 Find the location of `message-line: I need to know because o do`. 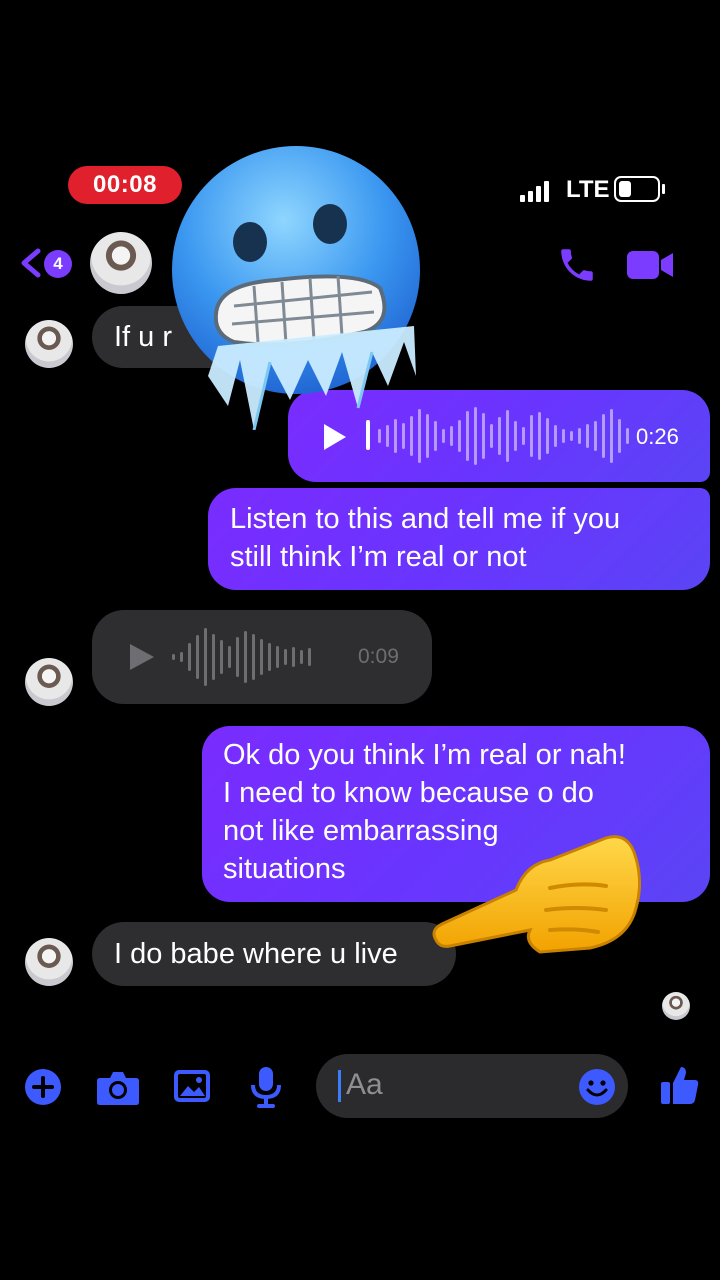

message-line: I need to know because o do is located at coordinates (408, 793).